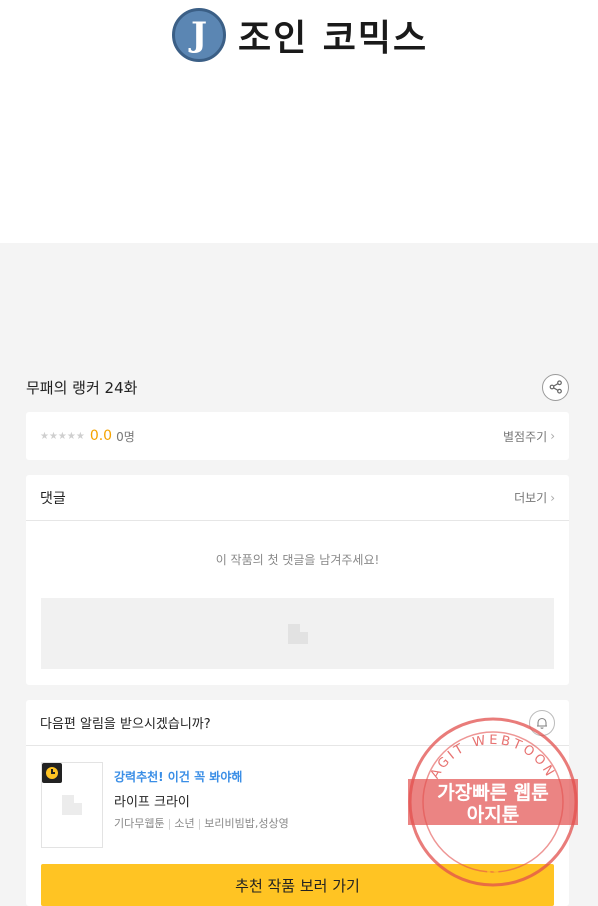 The image size is (598, 906). Describe the element at coordinates (82, 387) in the screenshot. I see `episode-title: 무패의 랭커 24화` at that location.